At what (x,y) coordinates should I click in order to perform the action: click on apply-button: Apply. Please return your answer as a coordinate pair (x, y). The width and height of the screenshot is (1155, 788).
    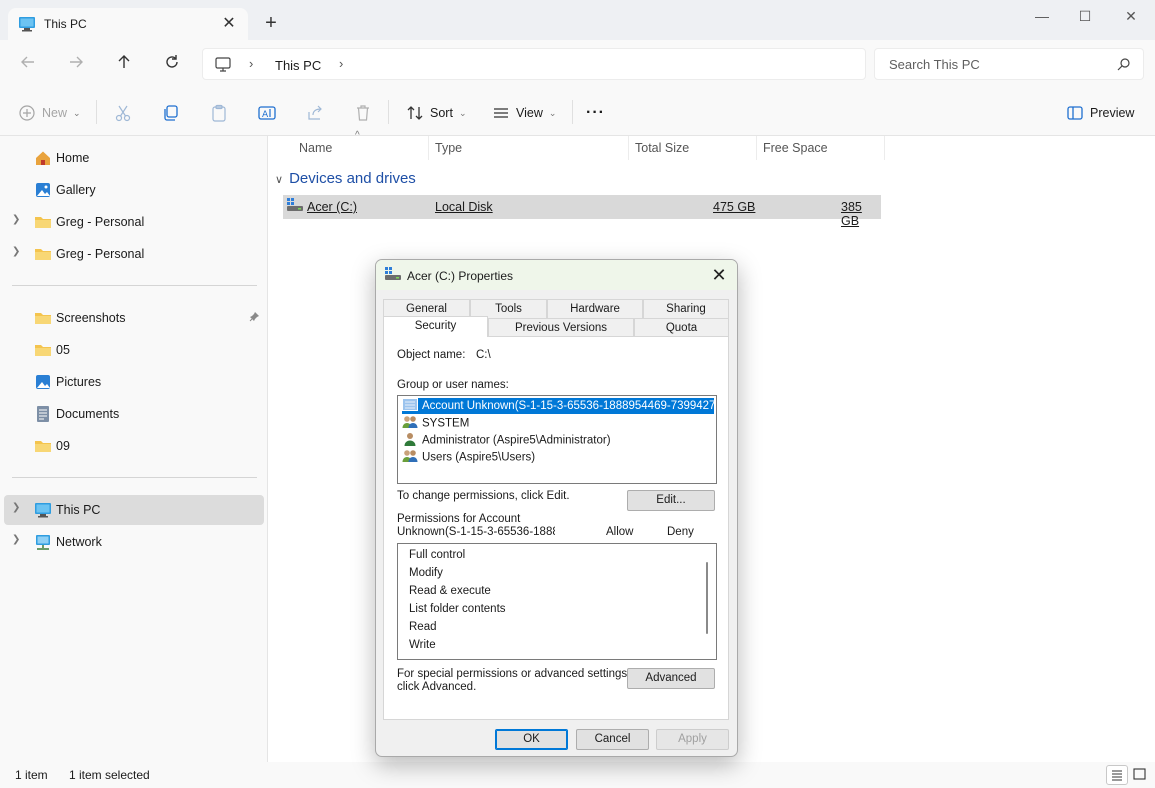
    Looking at the image, I should click on (692, 739).